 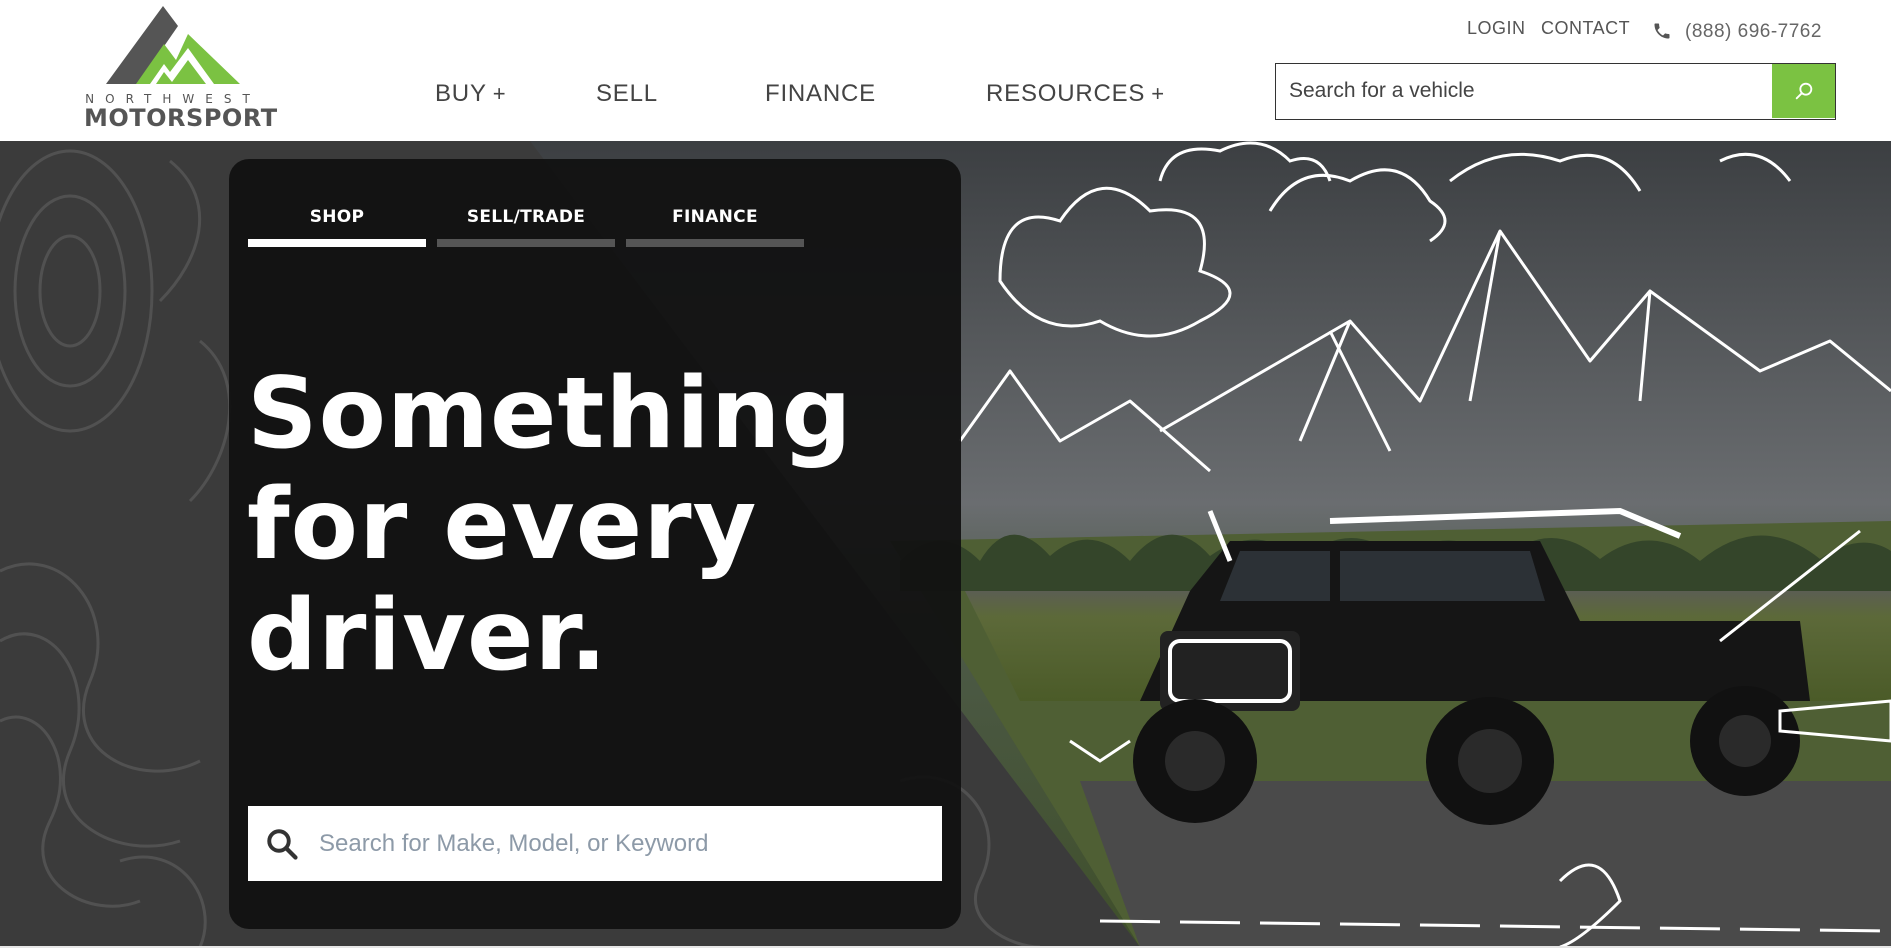 I want to click on nav-finance: FINANCE, so click(x=820, y=94).